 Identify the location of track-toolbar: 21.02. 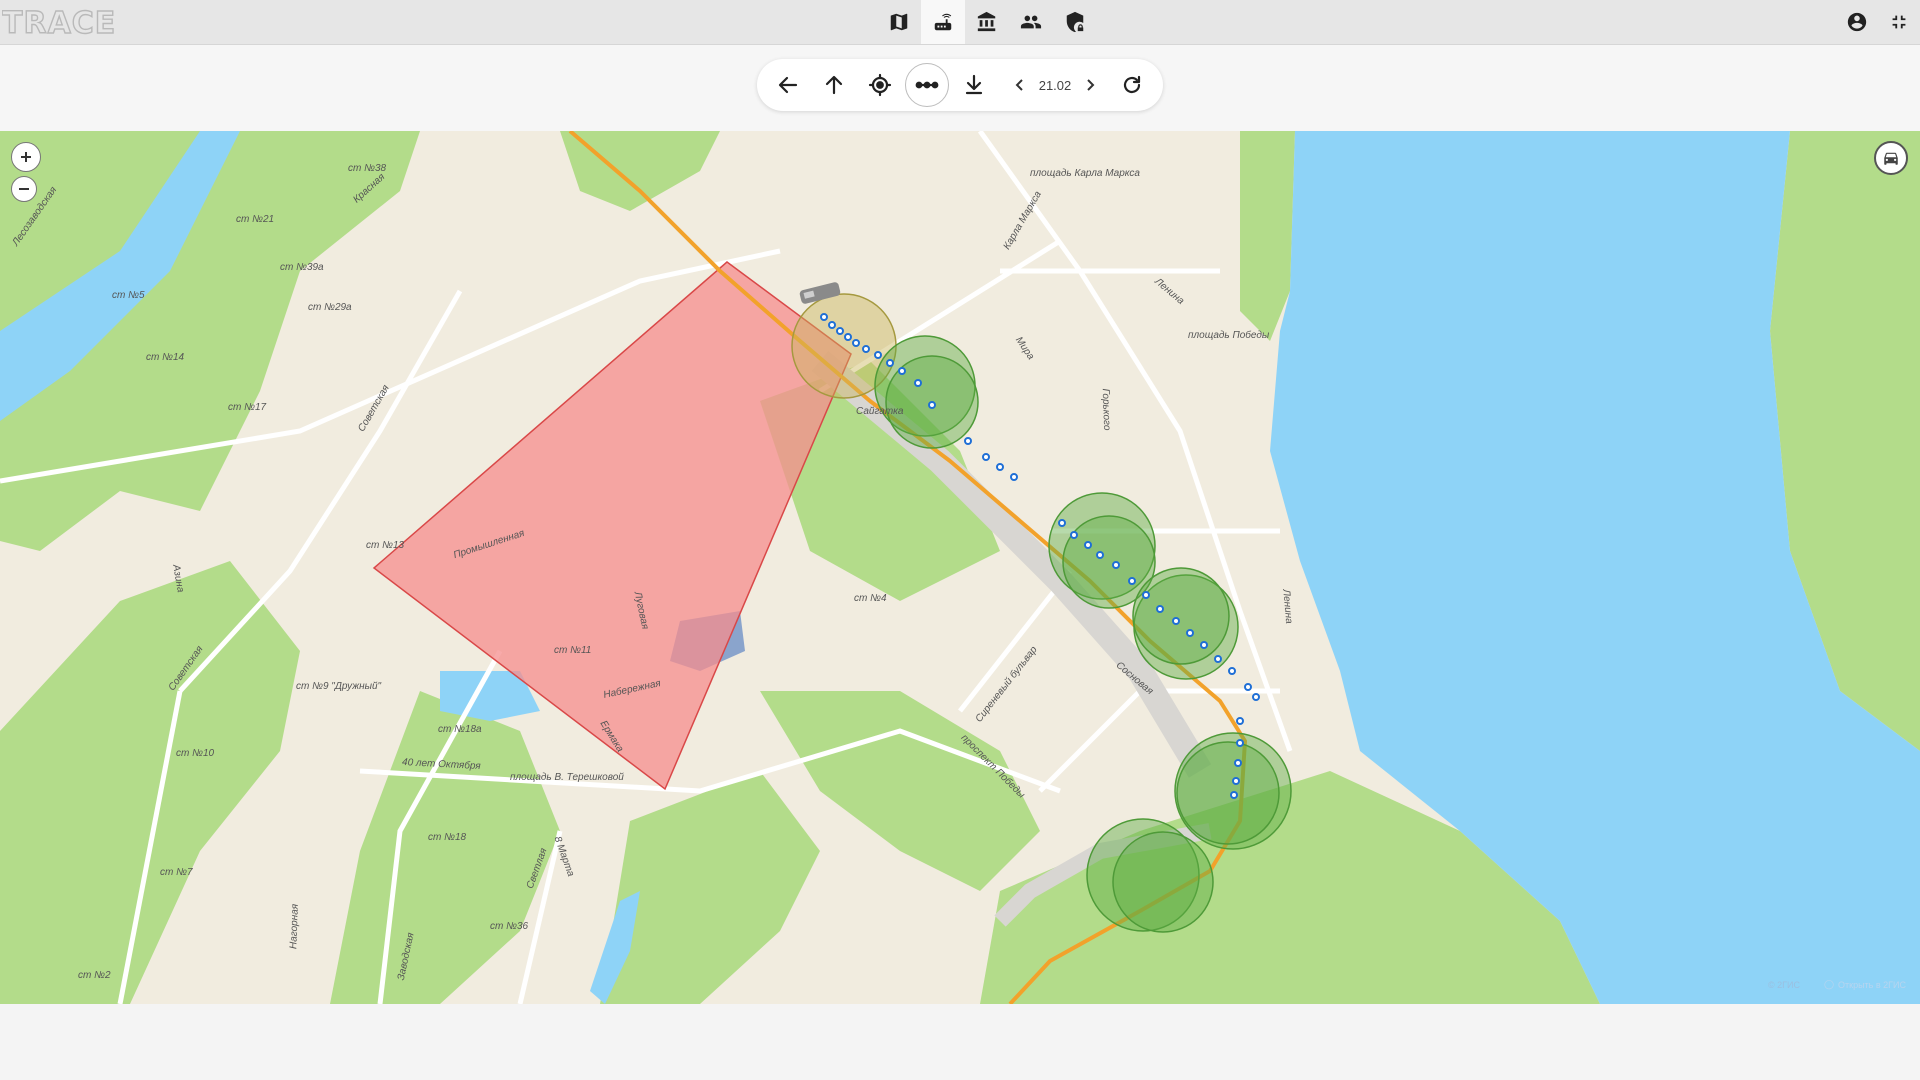
(960, 85).